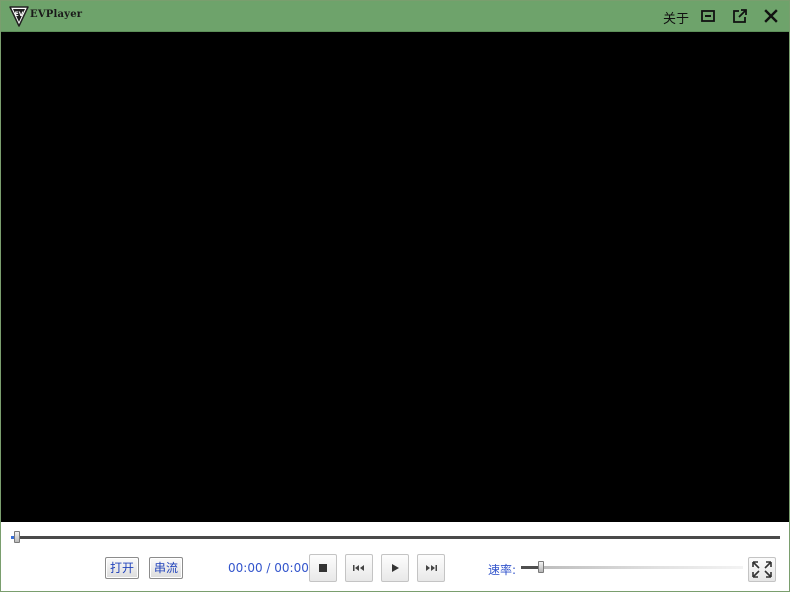 The image size is (790, 592). I want to click on previous-button, so click(359, 568).